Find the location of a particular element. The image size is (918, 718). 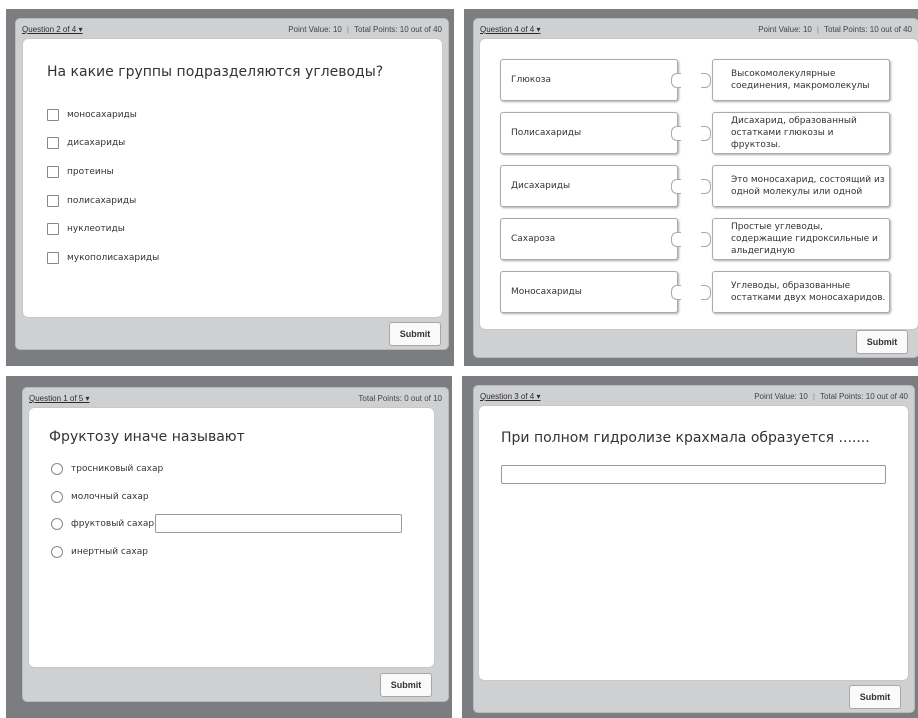

match-left-label: Сахароза is located at coordinates (533, 239).